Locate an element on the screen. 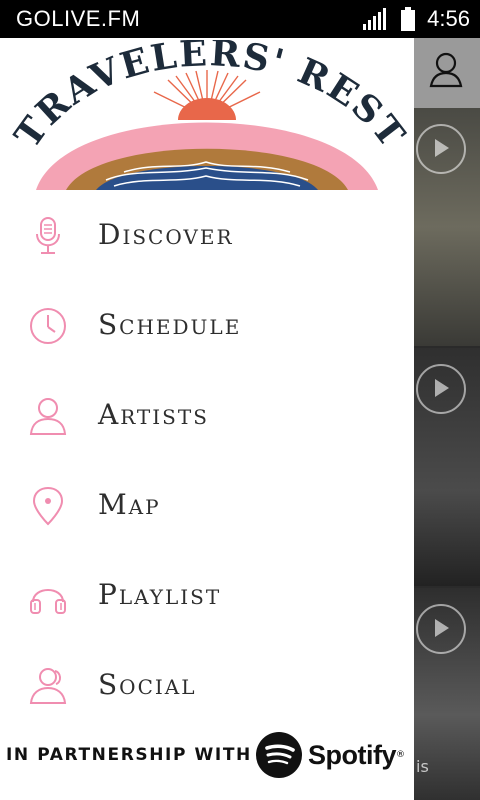 This screenshot has width=480, height=800. signal-icon is located at coordinates (375, 19).